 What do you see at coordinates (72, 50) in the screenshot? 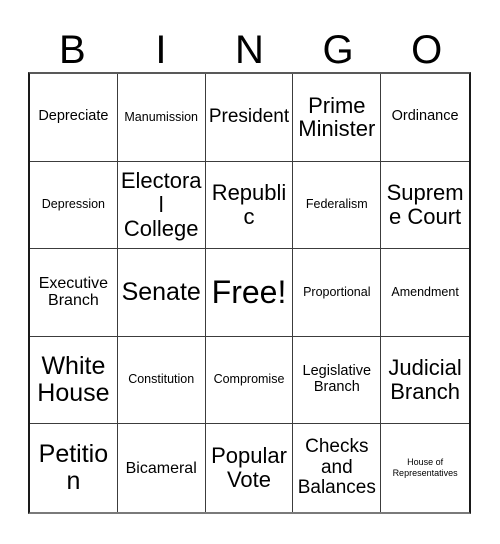
I see `header-letter-b: B` at bounding box center [72, 50].